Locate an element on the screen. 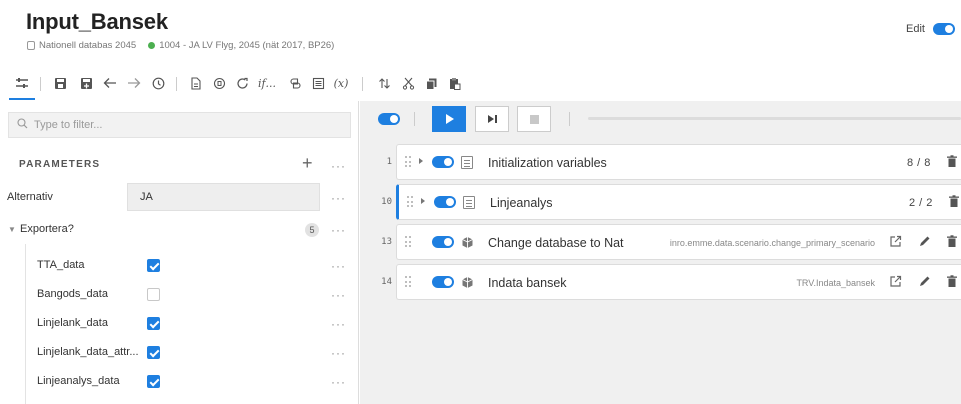  run-enable-toggle is located at coordinates (389, 119).